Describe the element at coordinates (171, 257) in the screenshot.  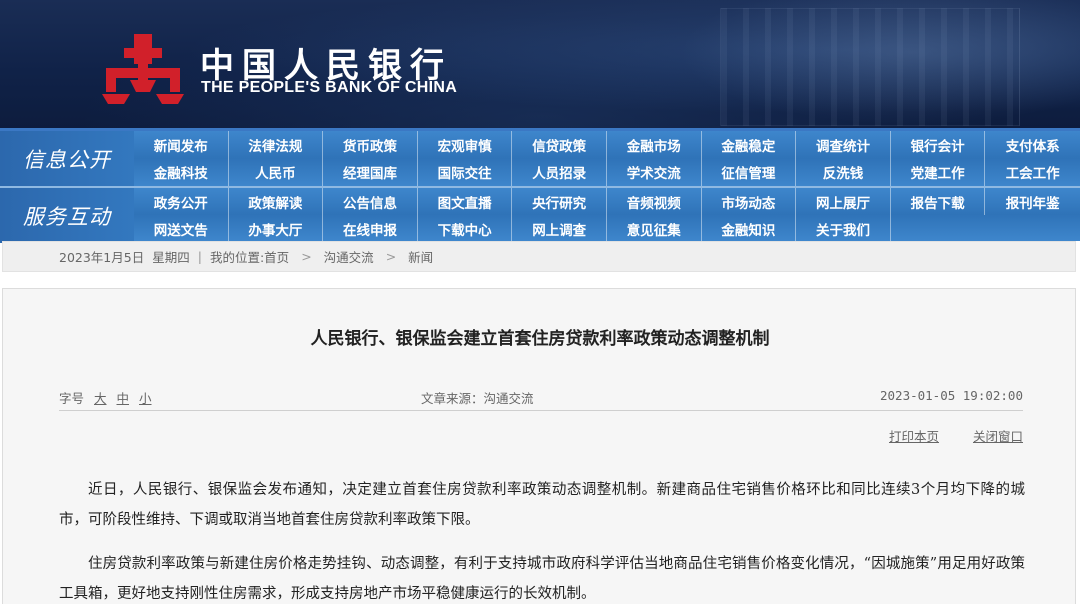
I see `current-weekday: 星期四` at that location.